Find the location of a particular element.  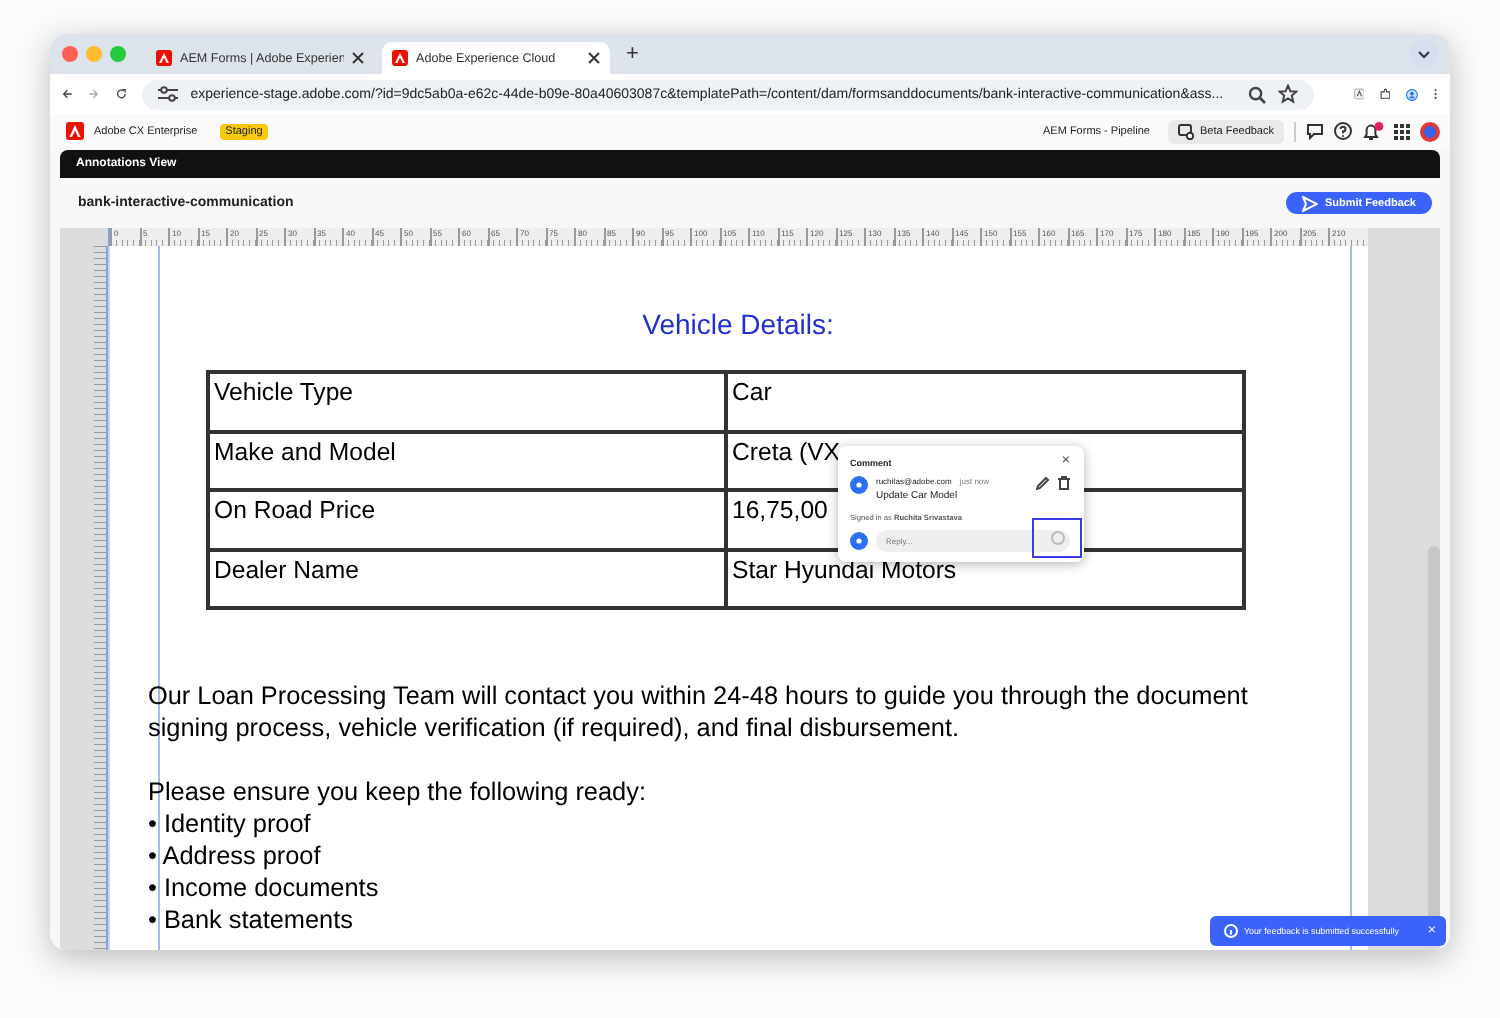

list-item: • Bank statements is located at coordinates (250, 920).